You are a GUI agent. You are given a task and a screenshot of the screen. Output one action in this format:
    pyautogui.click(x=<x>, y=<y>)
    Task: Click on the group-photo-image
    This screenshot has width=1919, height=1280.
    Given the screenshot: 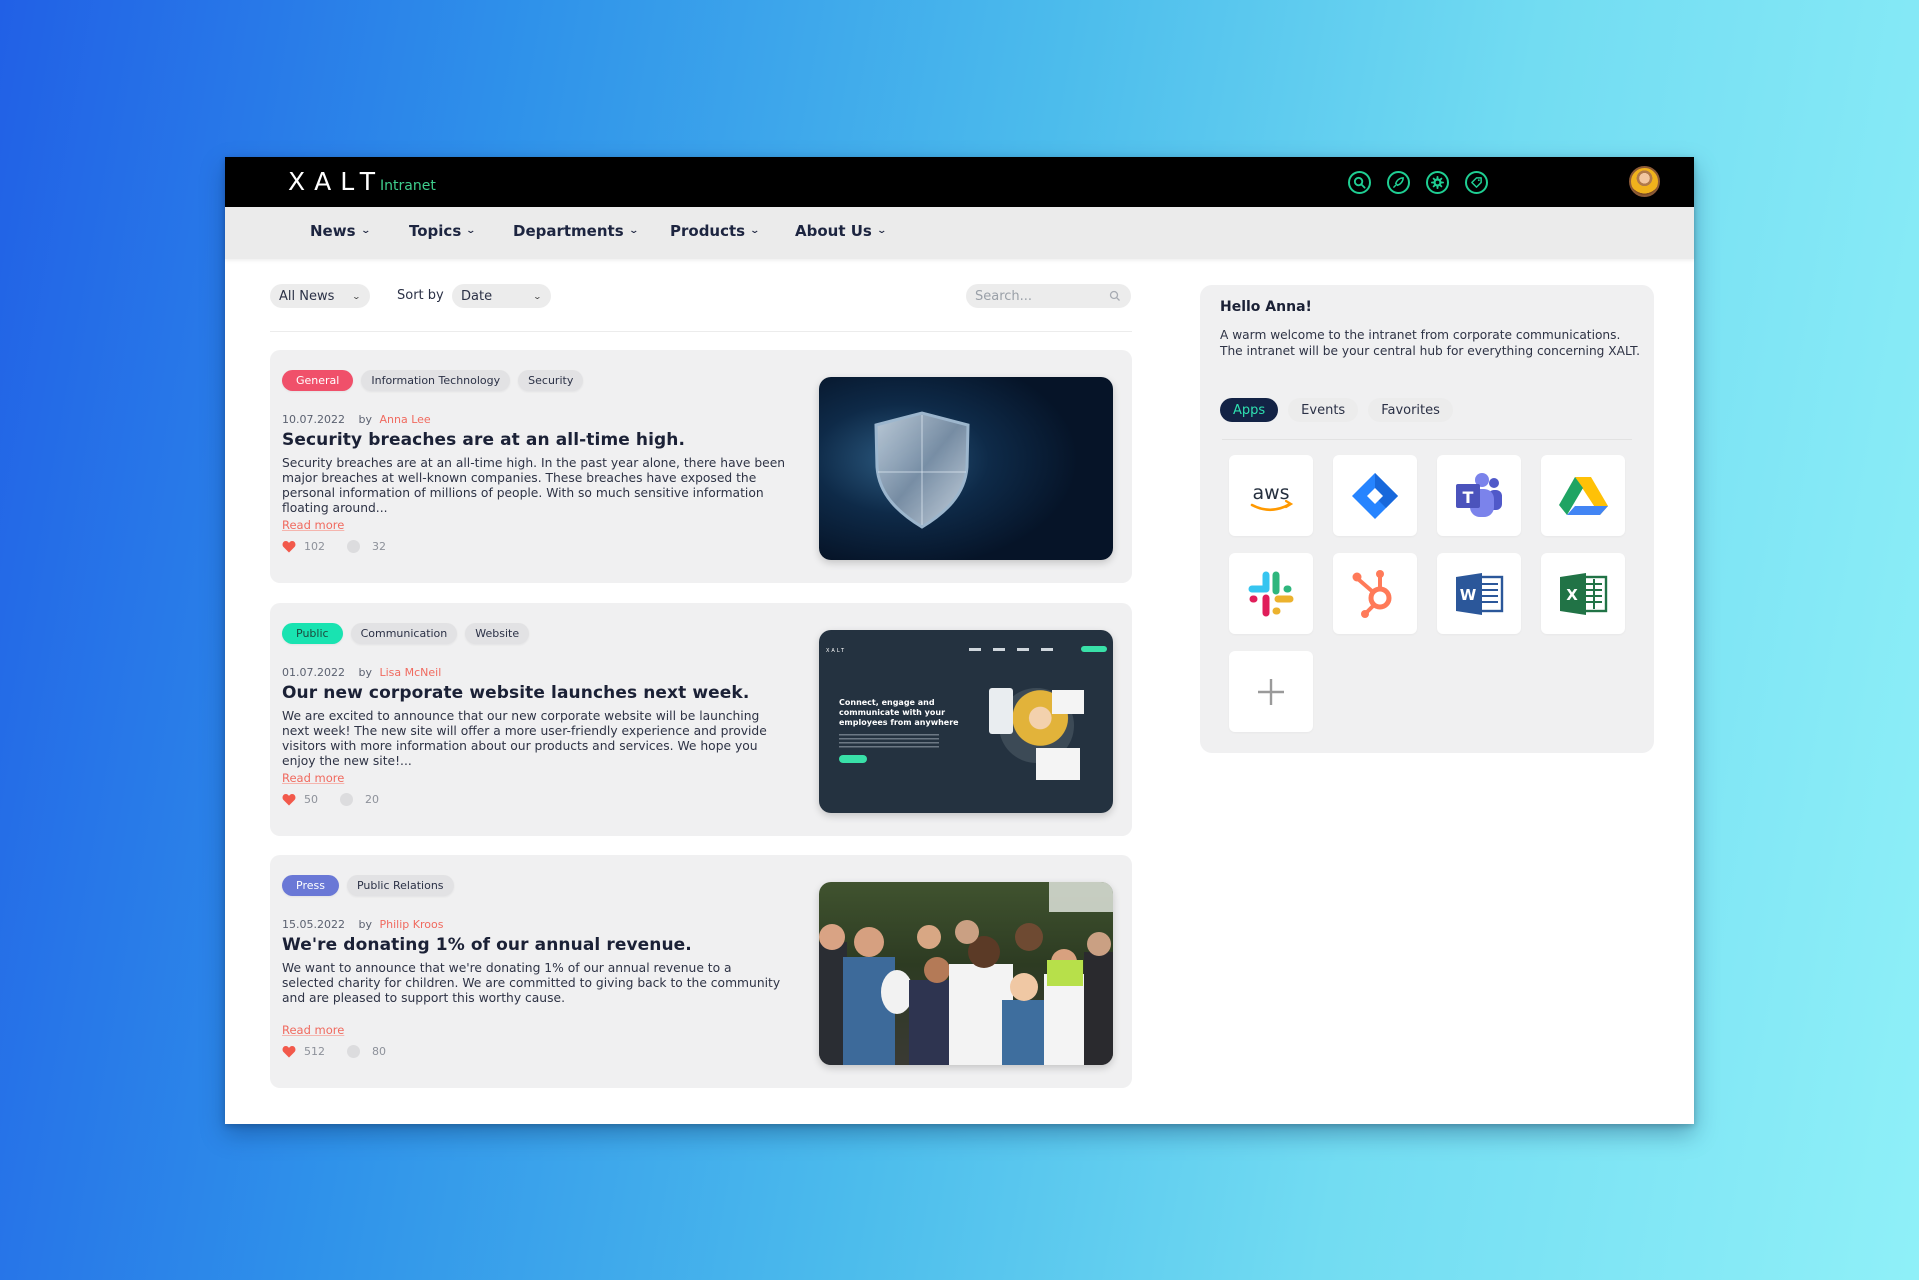 What is the action you would take?
    pyautogui.click(x=966, y=973)
    